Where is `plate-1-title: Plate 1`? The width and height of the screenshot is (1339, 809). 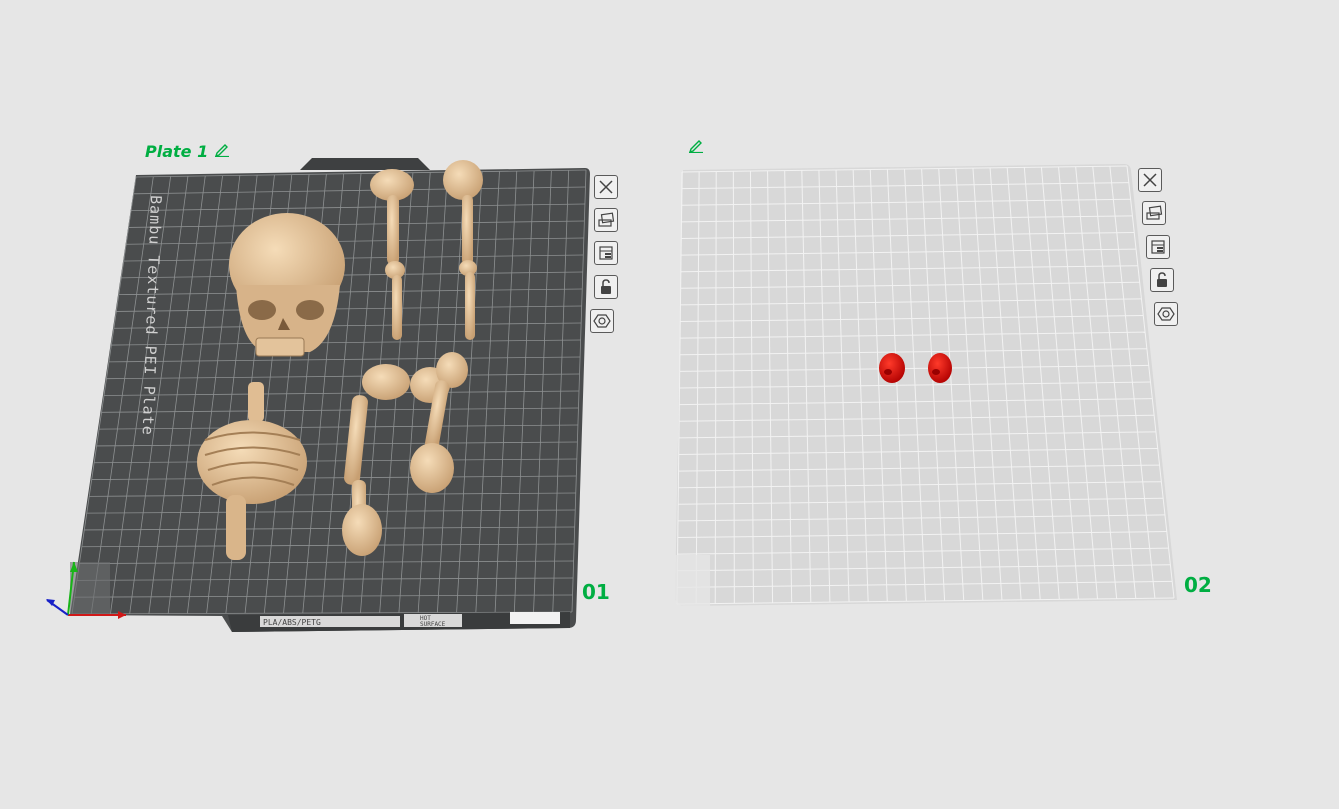 plate-1-title: Plate 1 is located at coordinates (187, 151).